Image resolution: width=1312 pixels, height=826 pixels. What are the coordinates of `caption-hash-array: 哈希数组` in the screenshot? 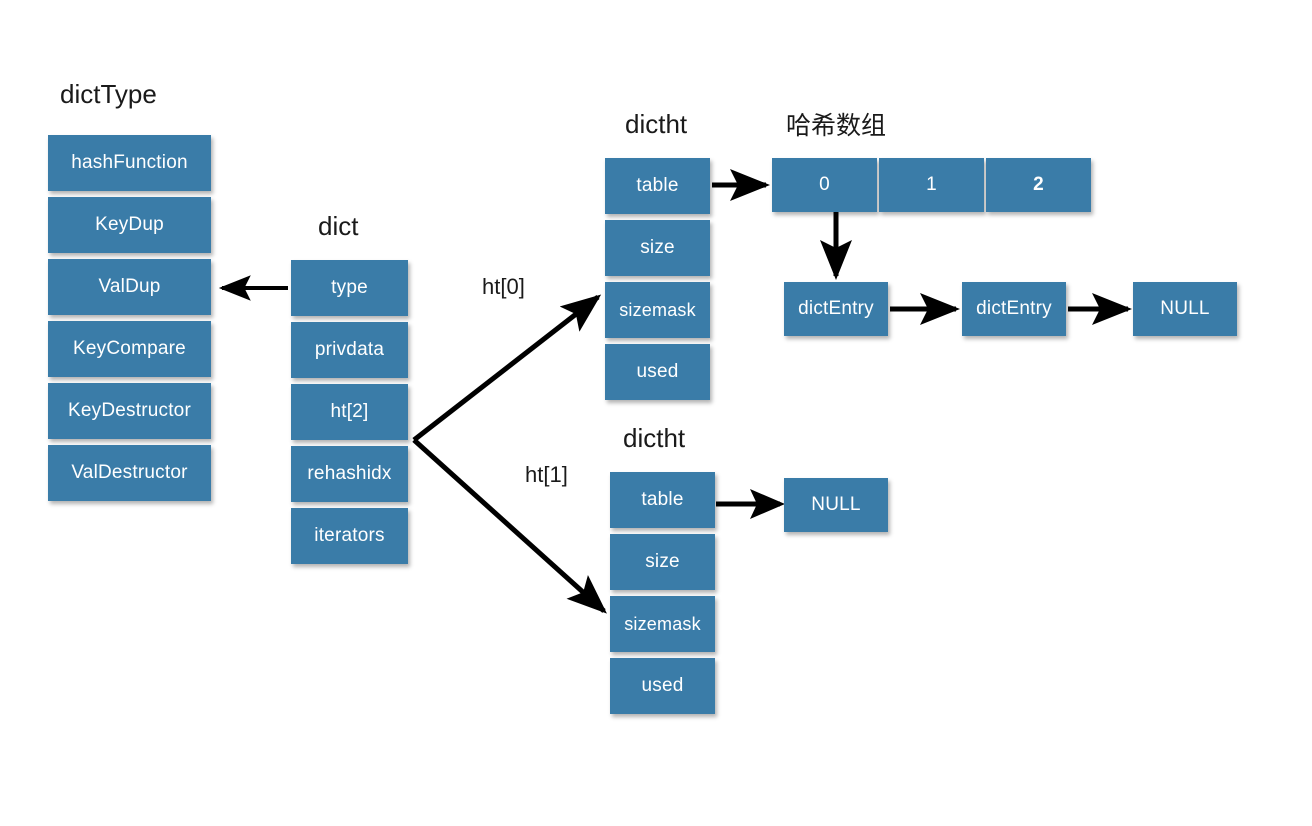 It's located at (836, 125).